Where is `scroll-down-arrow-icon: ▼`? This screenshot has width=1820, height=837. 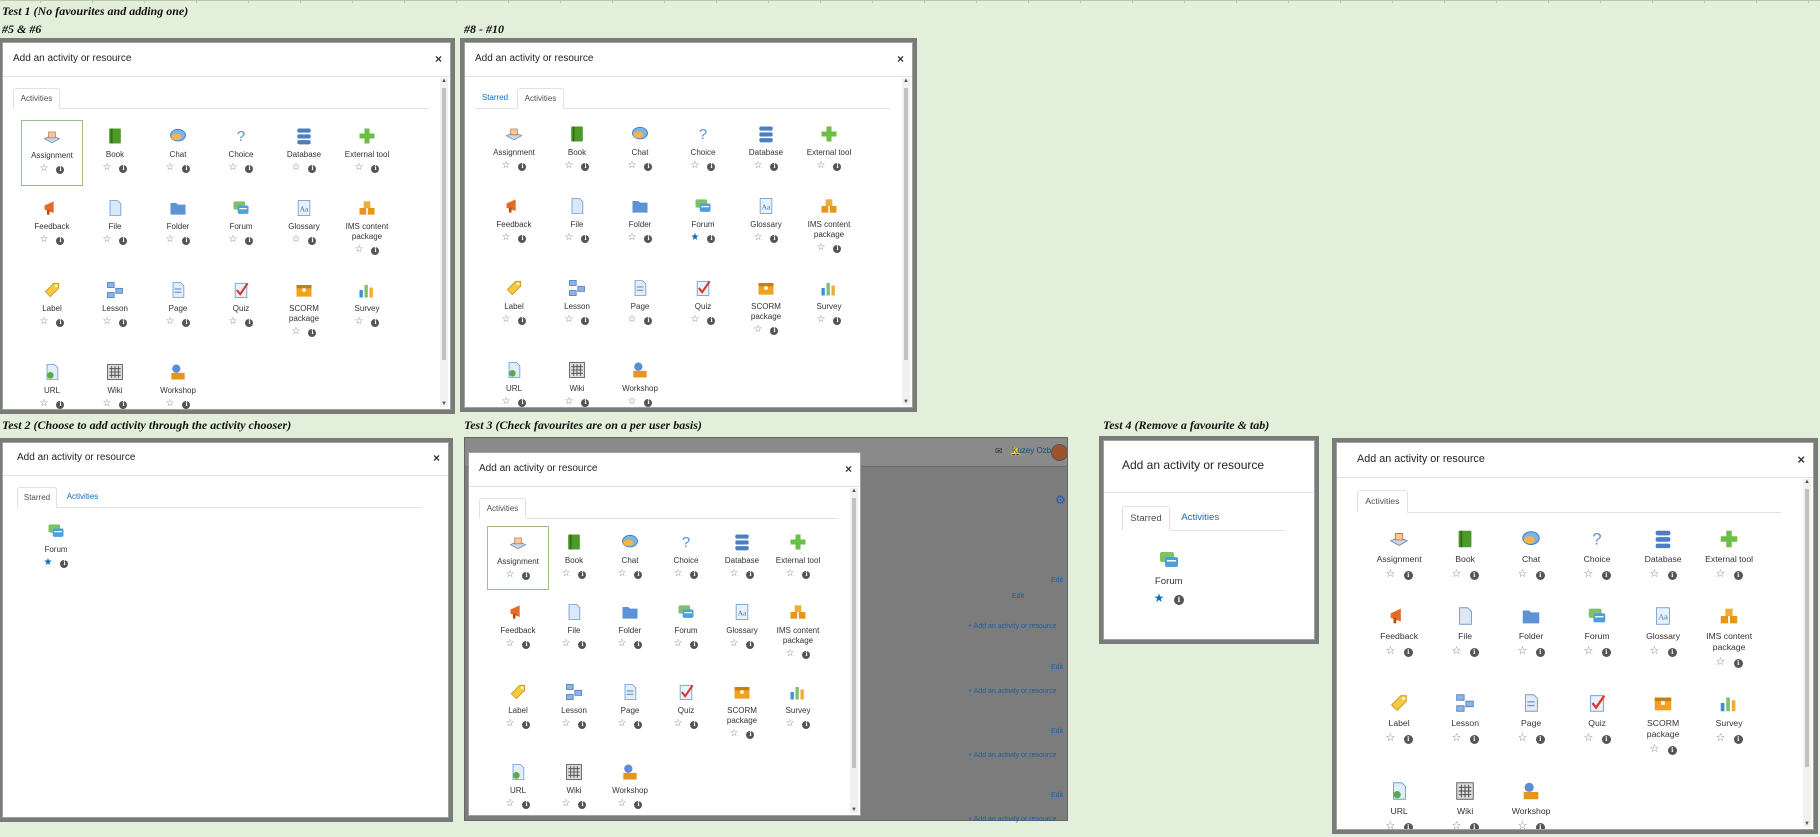
scroll-down-arrow-icon: ▼ is located at coordinates (906, 402).